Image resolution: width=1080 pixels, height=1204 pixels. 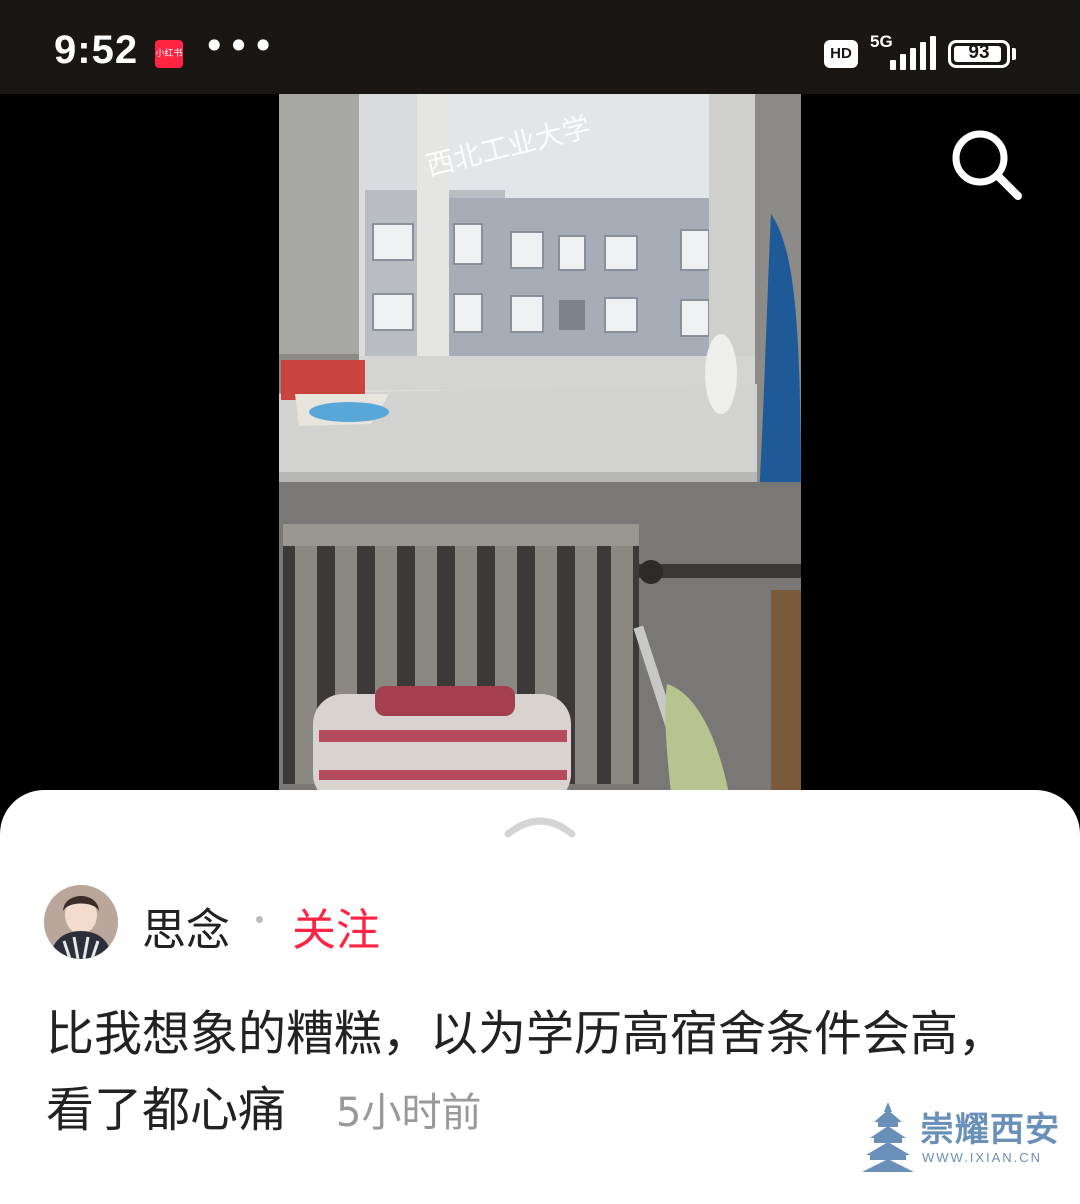 I want to click on battery-icon: 93, so click(x=979, y=54).